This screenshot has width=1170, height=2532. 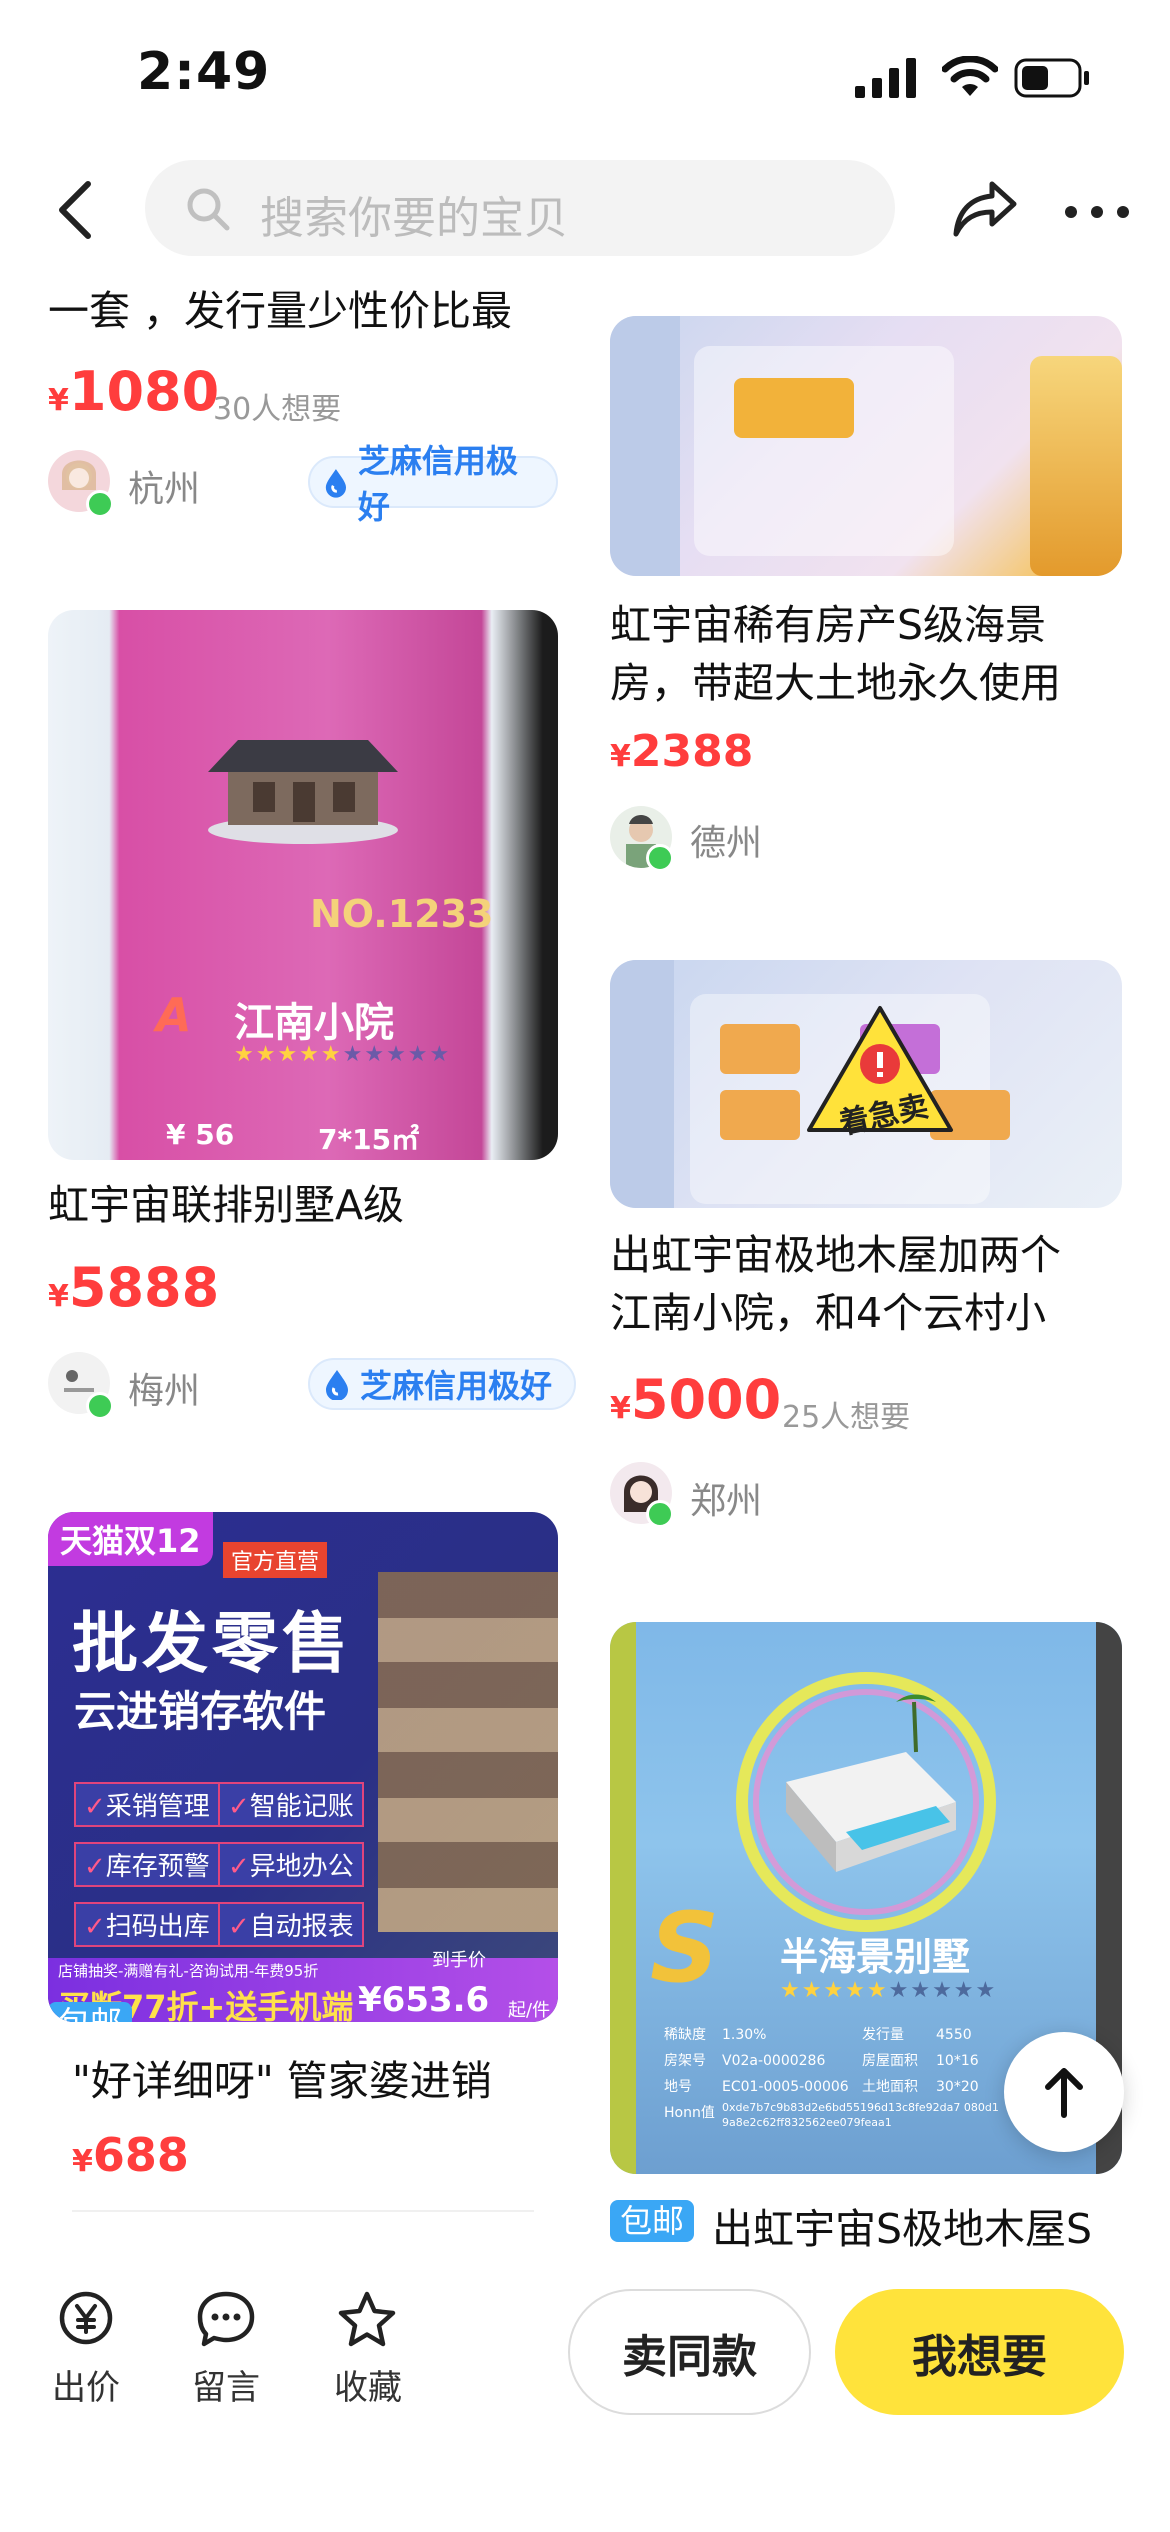 What do you see at coordinates (86, 2318) in the screenshot?
I see `offer-price-icon` at bounding box center [86, 2318].